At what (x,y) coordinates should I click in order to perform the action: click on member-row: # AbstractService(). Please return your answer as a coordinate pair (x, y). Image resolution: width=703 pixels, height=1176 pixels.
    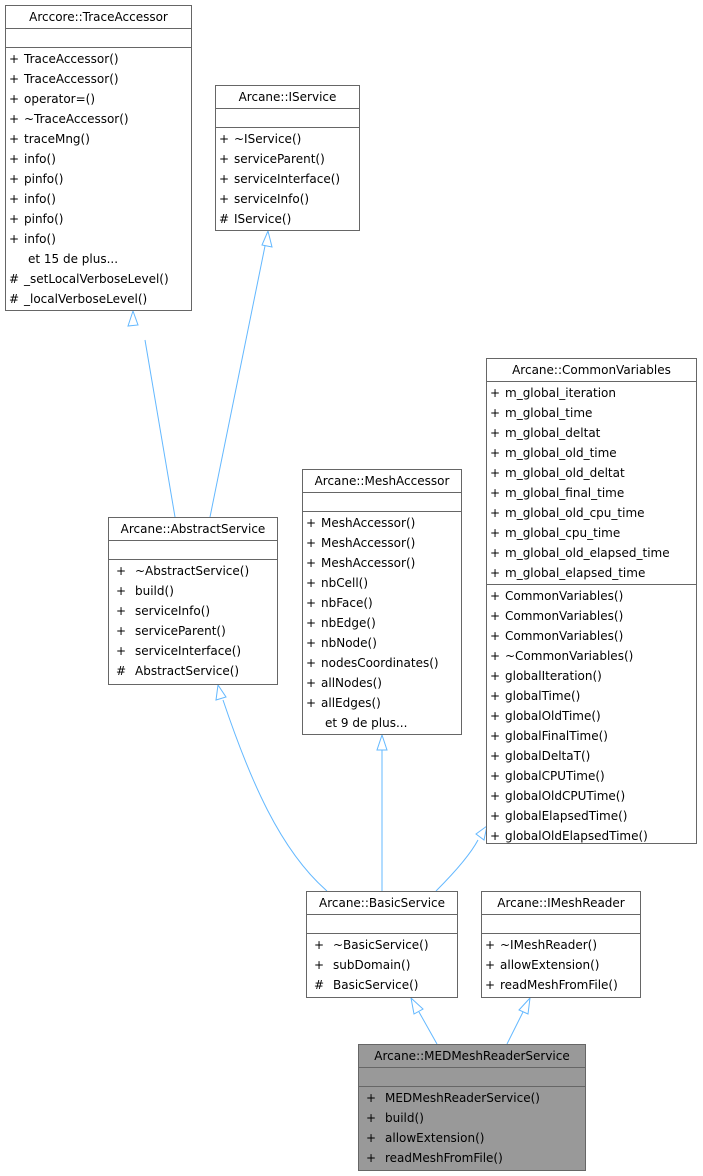
    Looking at the image, I should click on (193, 671).